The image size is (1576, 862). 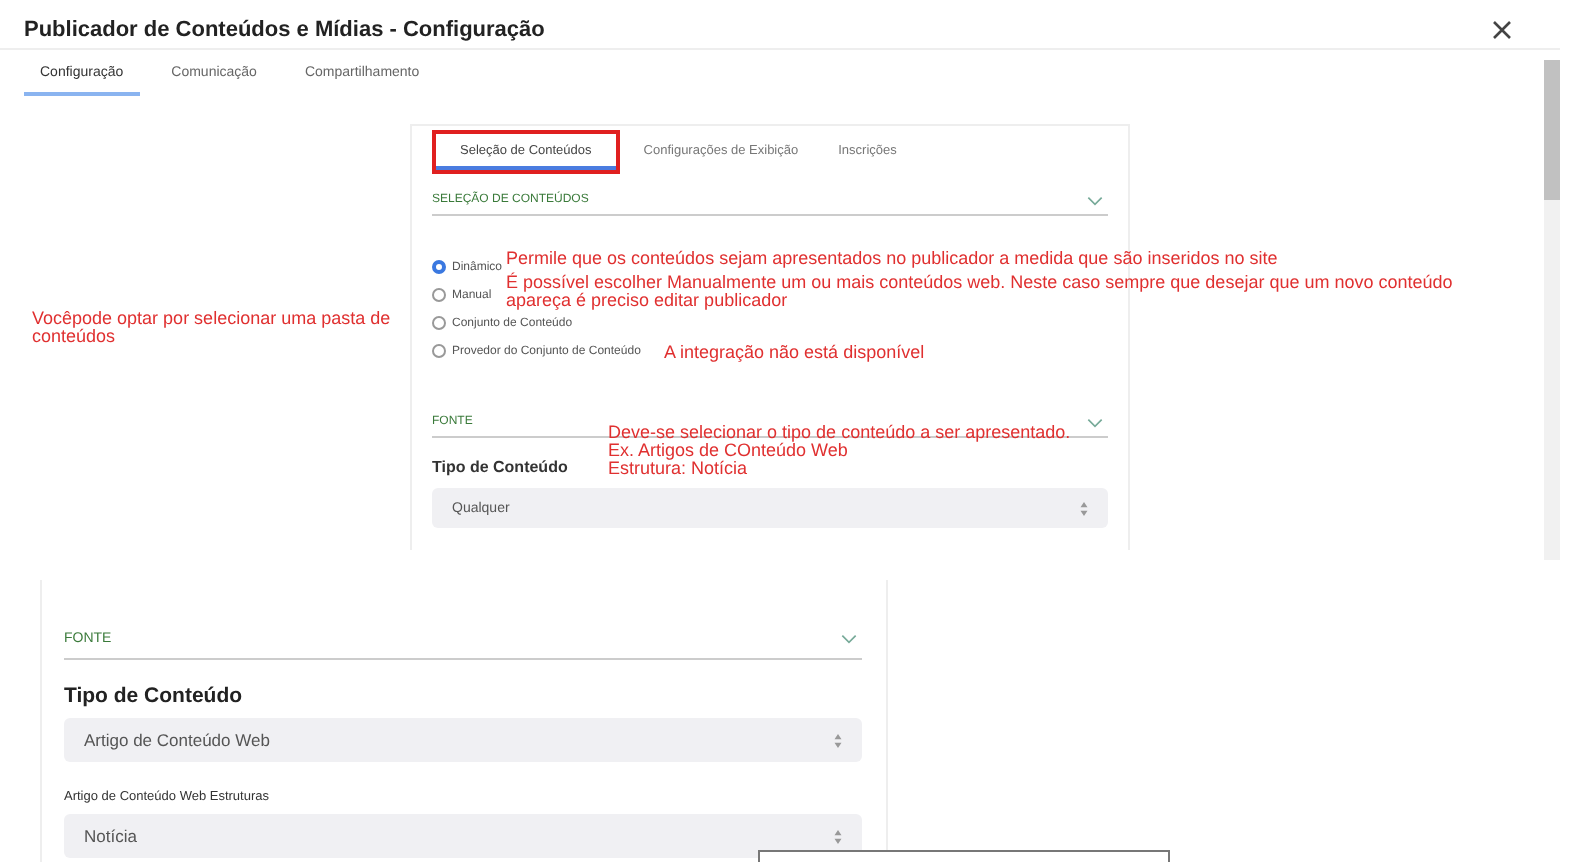 What do you see at coordinates (892, 259) in the screenshot?
I see `annotation-note: Permile que os conteúdos sejam apresentados no publicador a medida que são inseridos no site` at bounding box center [892, 259].